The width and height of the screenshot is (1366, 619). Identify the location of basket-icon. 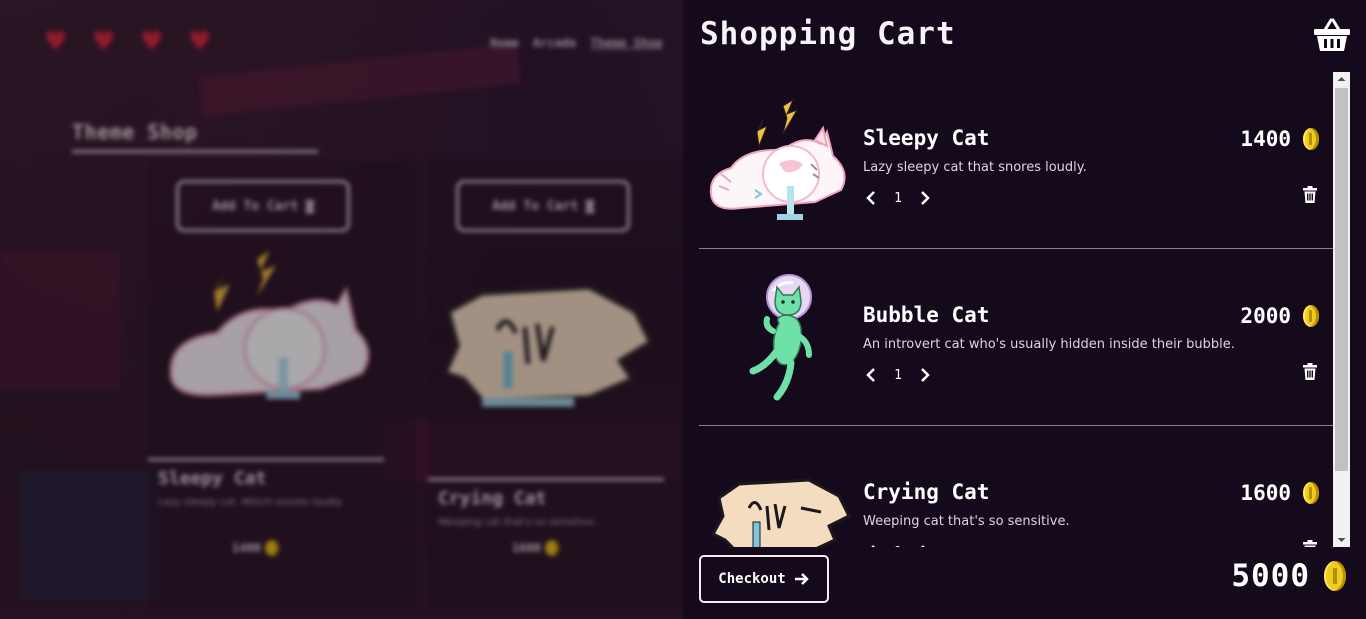
(1332, 35).